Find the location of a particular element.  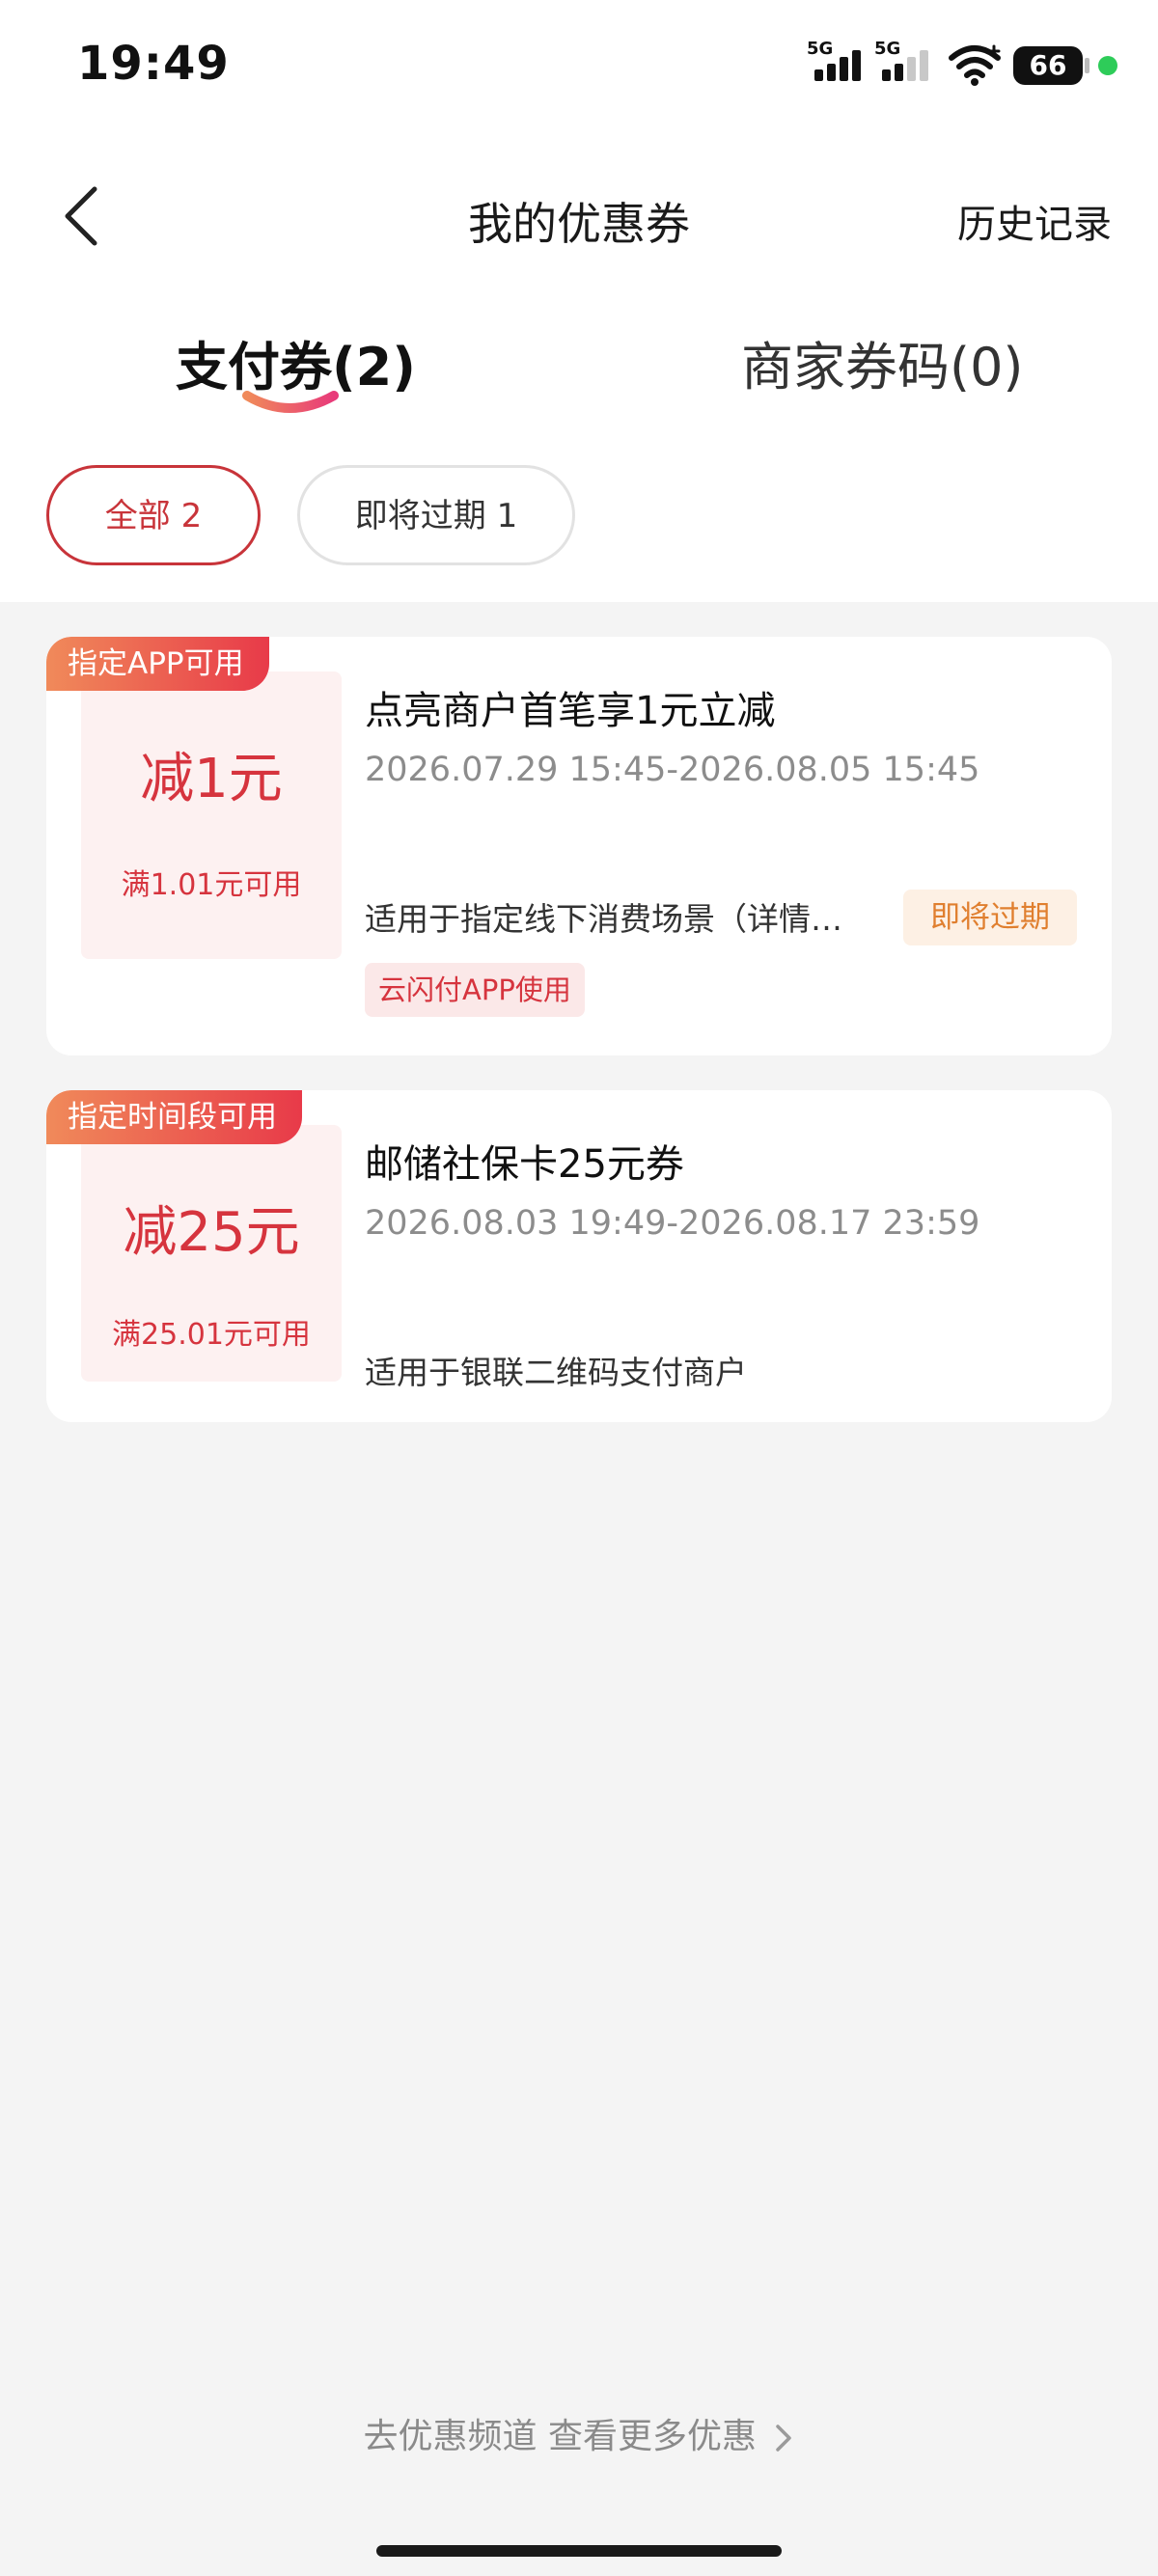

more-offers-link: 去优惠频道 查看更多优惠 is located at coordinates (579, 2433).